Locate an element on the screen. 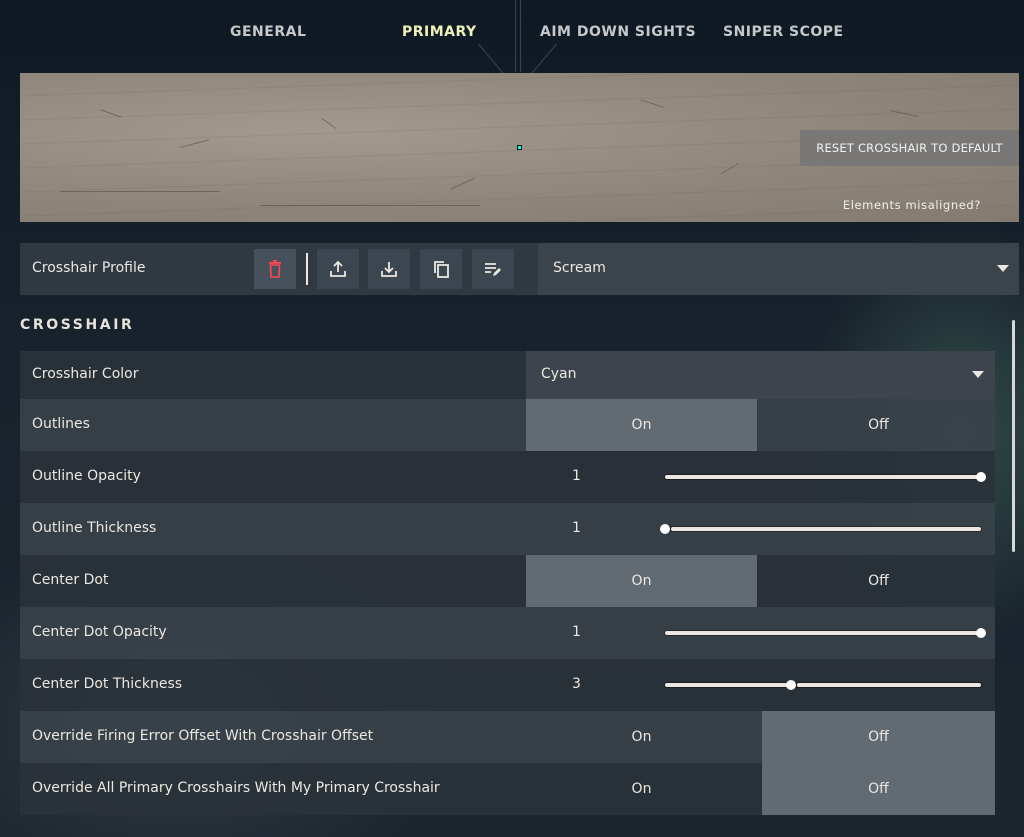 This screenshot has width=1024, height=837. outline-thickness-slider is located at coordinates (820, 529).